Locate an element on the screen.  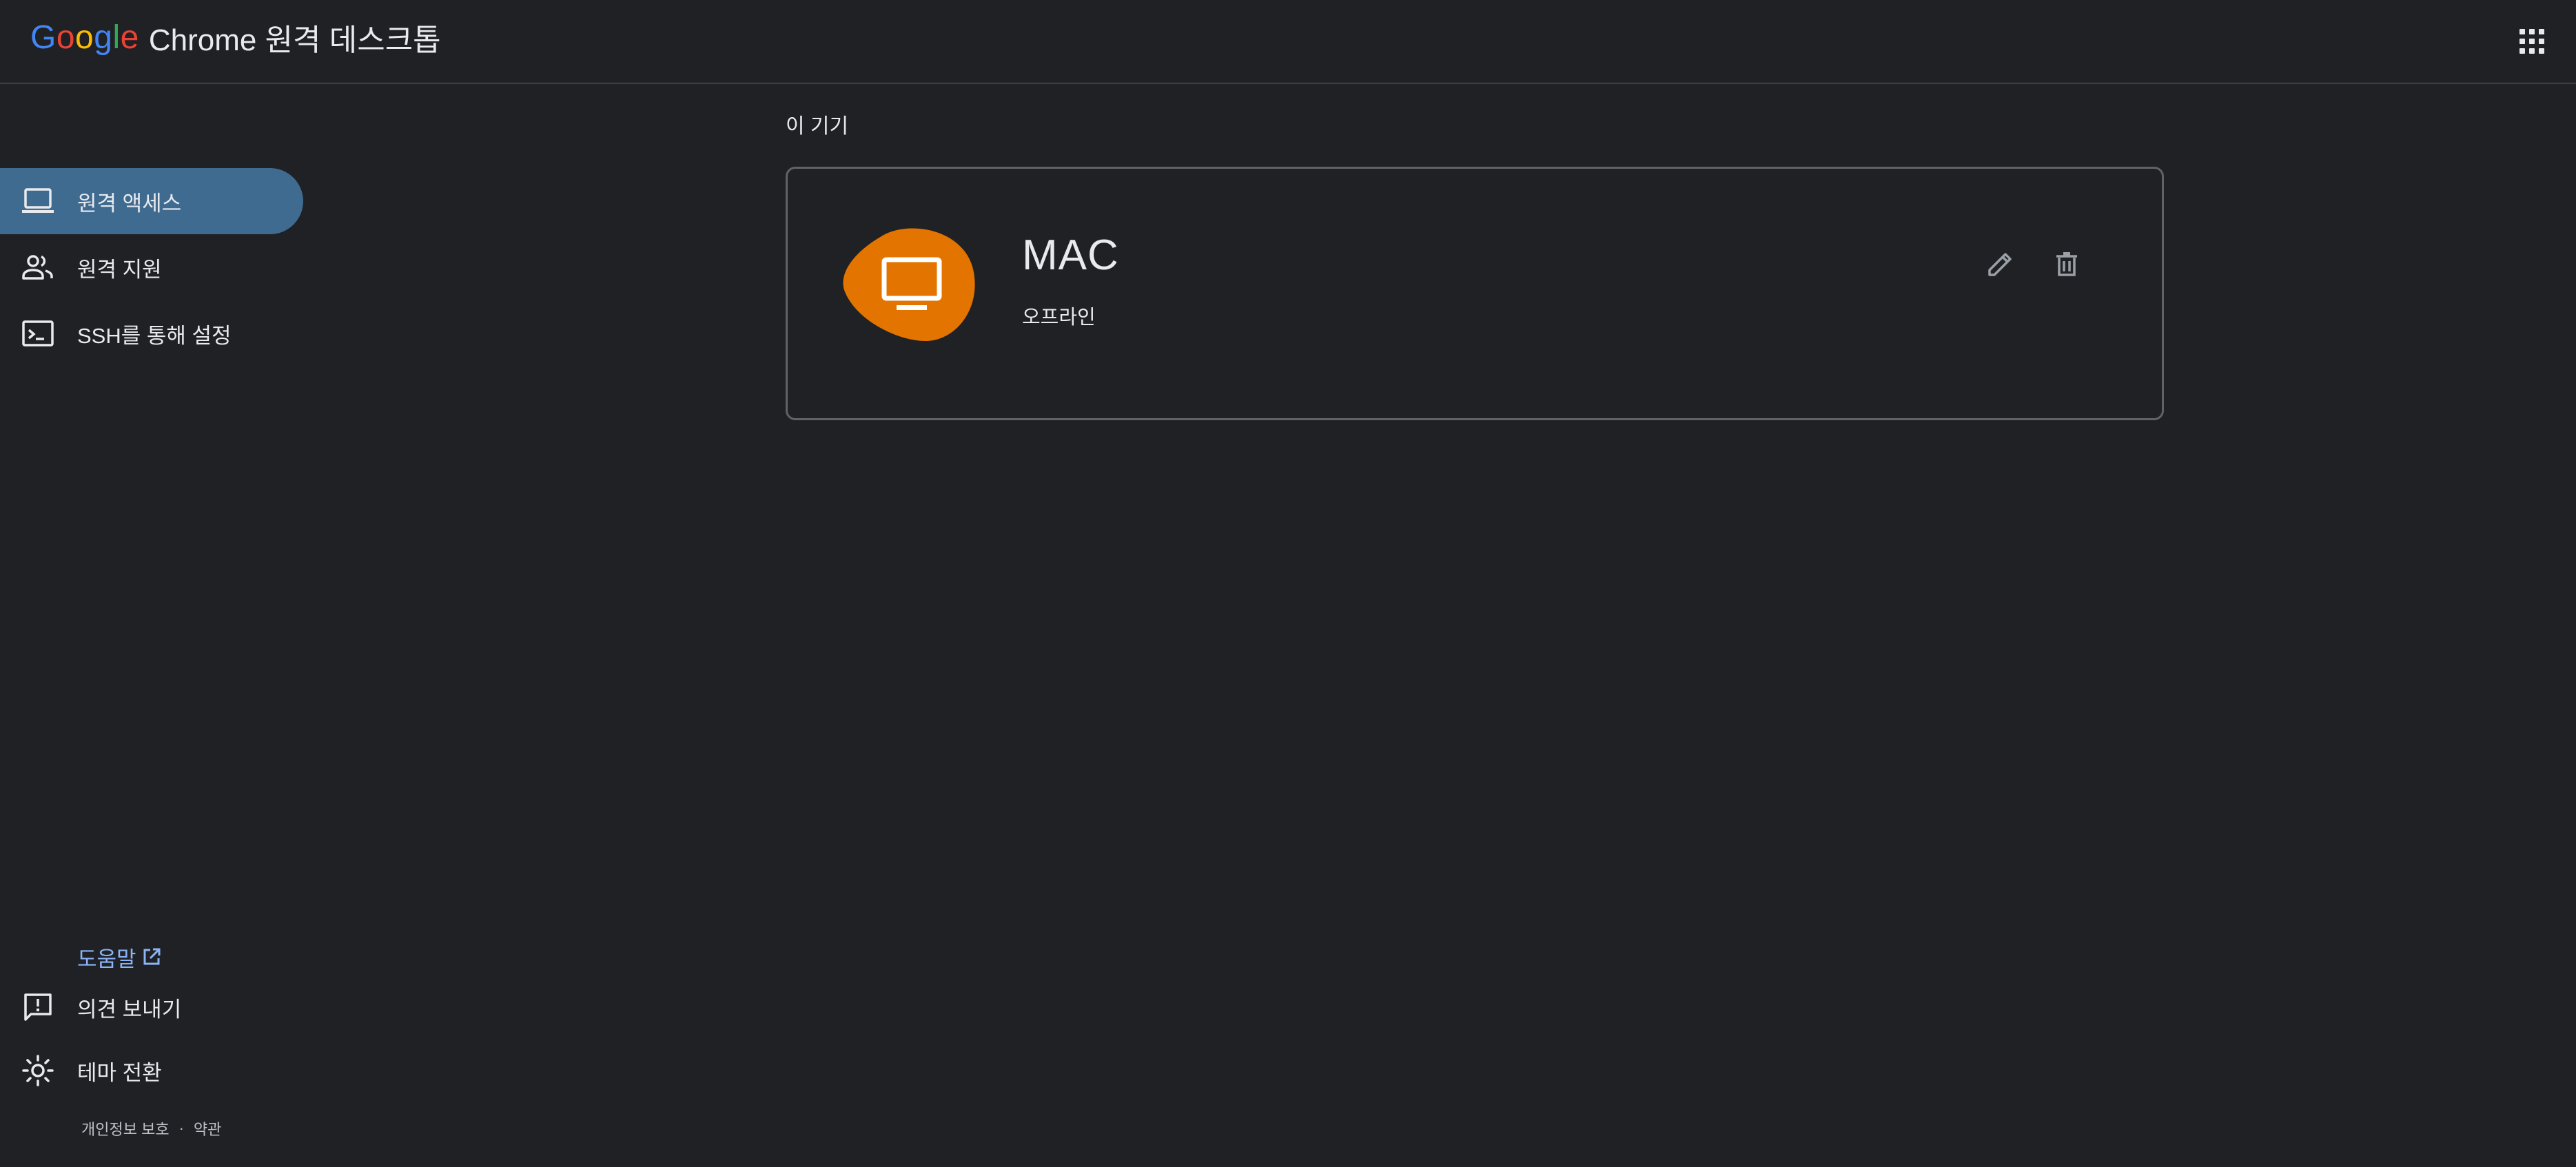
apps-grid-icon is located at coordinates (2531, 41).